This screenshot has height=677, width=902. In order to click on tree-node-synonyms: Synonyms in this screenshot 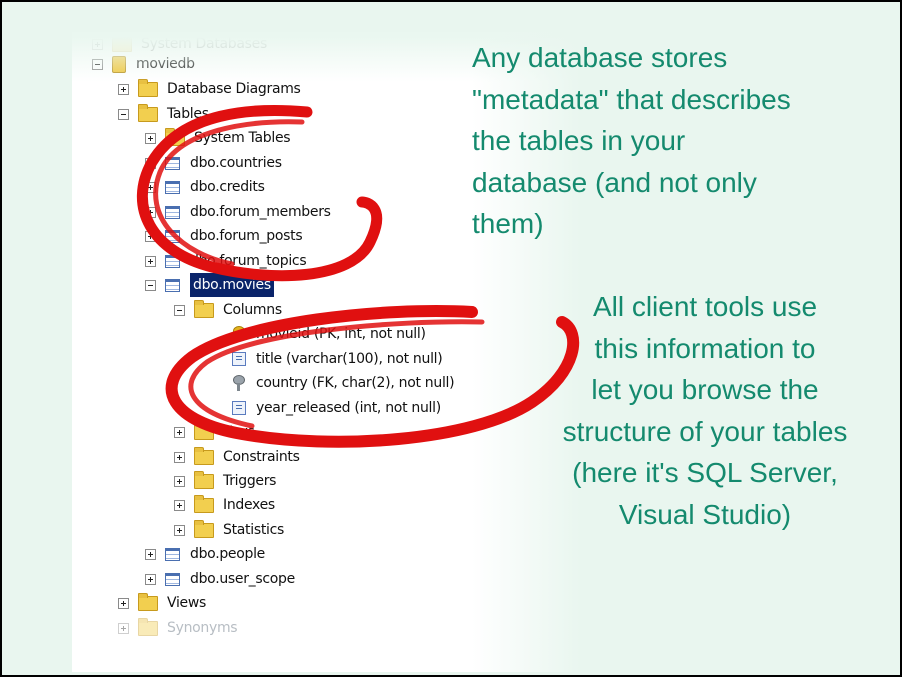, I will do `click(178, 628)`.